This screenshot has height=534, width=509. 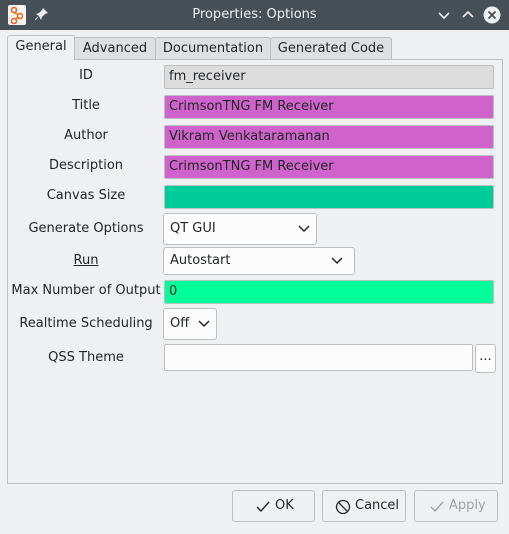 I want to click on close-icon, so click(x=492, y=15).